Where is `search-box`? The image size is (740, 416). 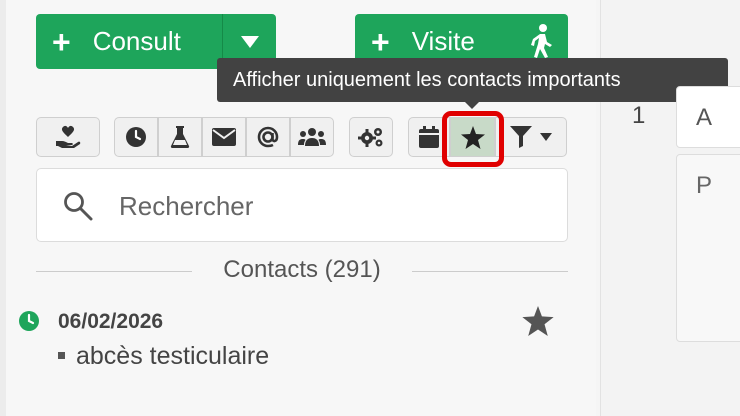
search-box is located at coordinates (302, 205).